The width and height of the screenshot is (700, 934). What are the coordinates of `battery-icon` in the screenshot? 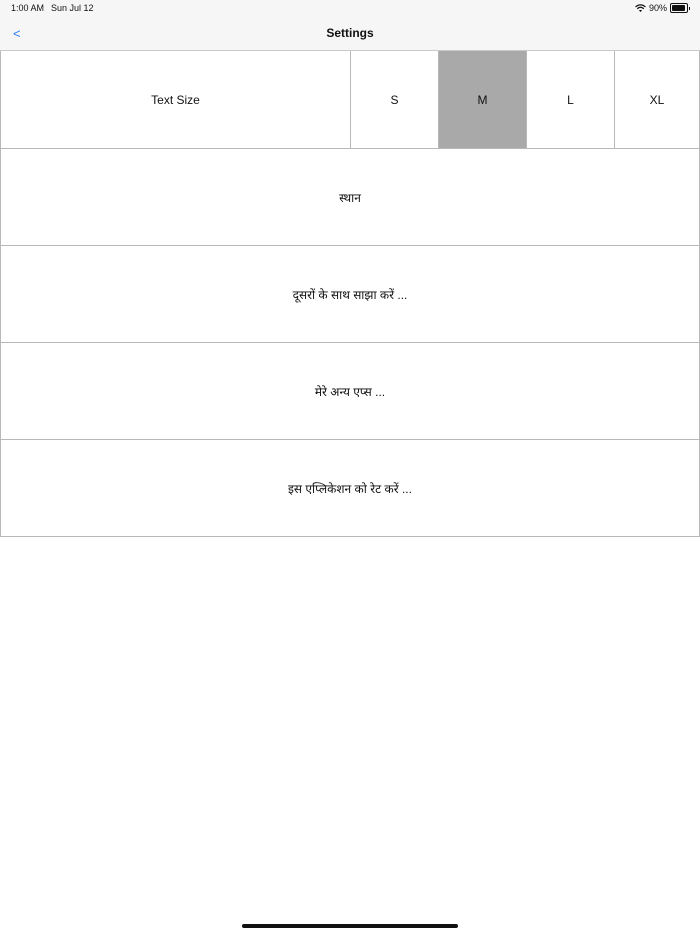 It's located at (680, 8).